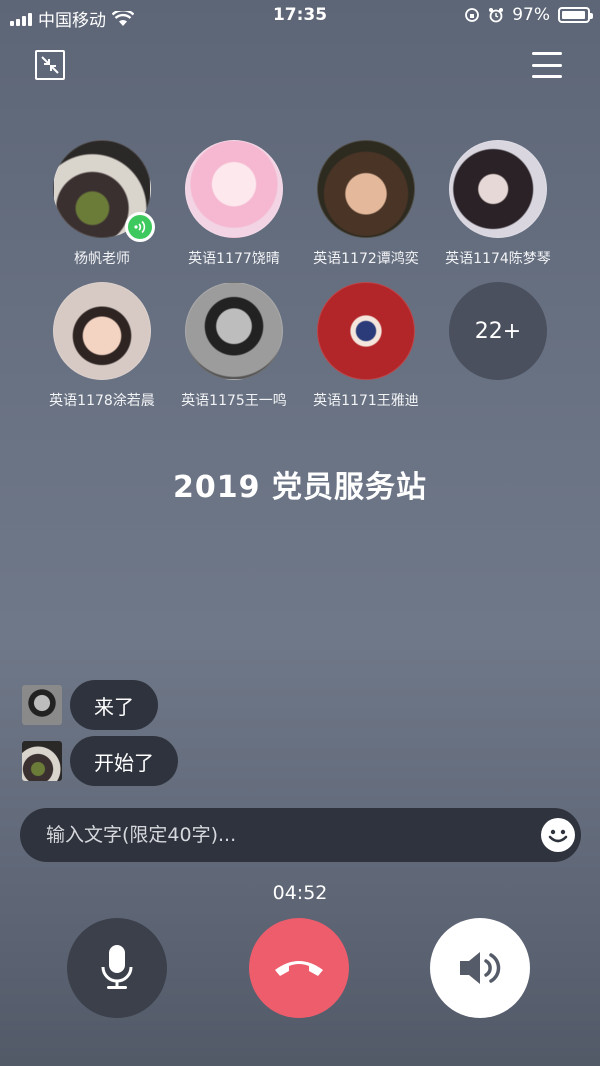 The image size is (600, 1066). Describe the element at coordinates (498, 259) in the screenshot. I see `participant-name: 英语1174陈梦琴` at that location.